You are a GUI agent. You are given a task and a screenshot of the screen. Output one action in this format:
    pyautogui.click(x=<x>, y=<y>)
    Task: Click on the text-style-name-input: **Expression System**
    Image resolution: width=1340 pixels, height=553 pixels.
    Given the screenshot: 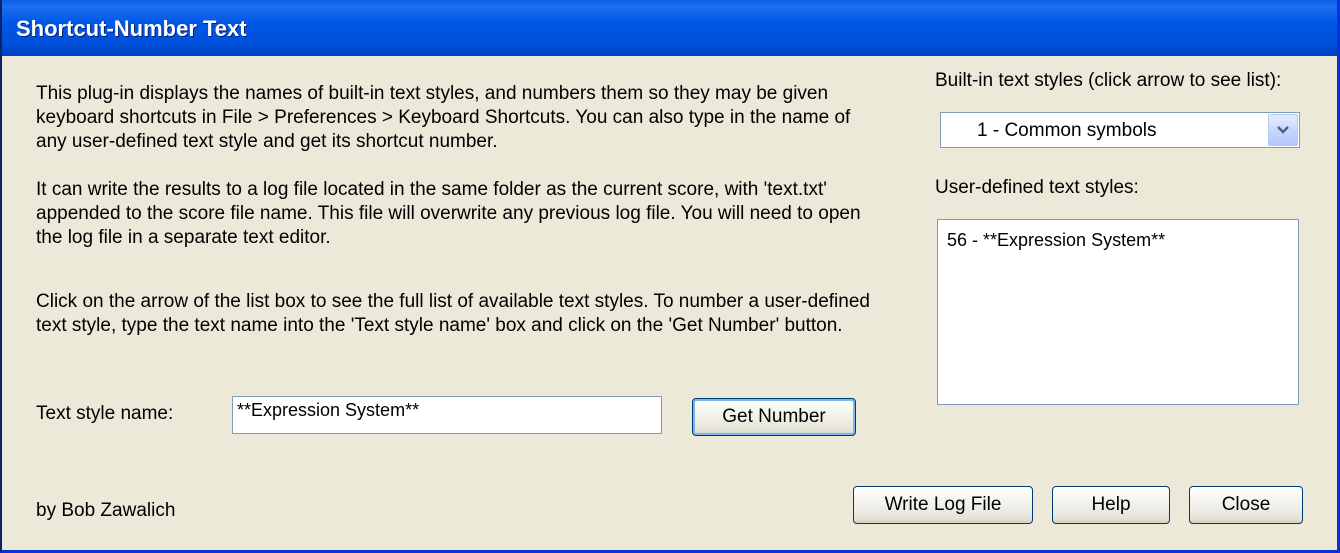 What is the action you would take?
    pyautogui.click(x=447, y=415)
    